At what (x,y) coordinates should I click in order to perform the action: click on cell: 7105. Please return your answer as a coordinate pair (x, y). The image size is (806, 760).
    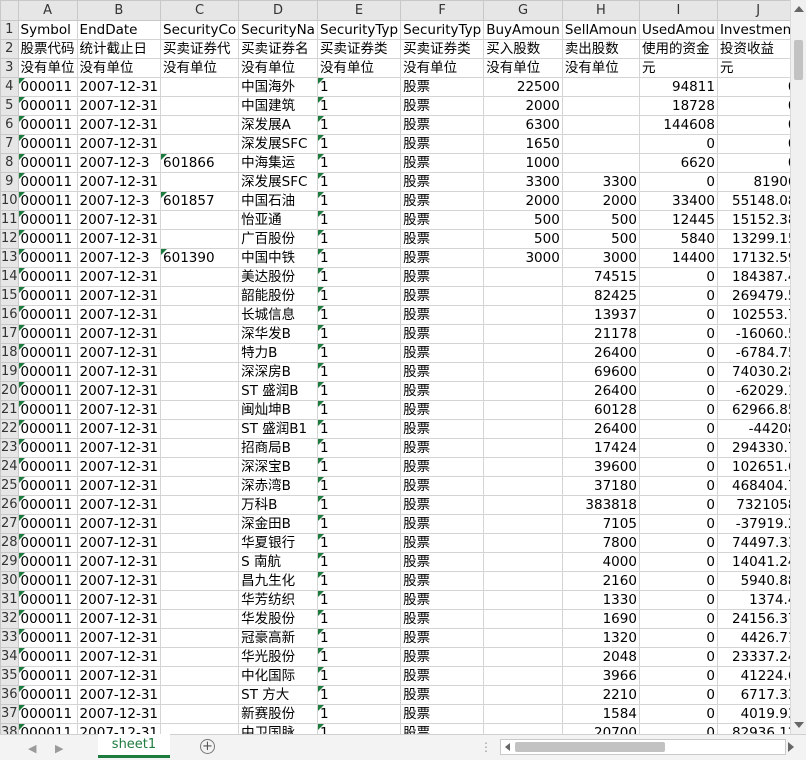
    Looking at the image, I should click on (600, 524).